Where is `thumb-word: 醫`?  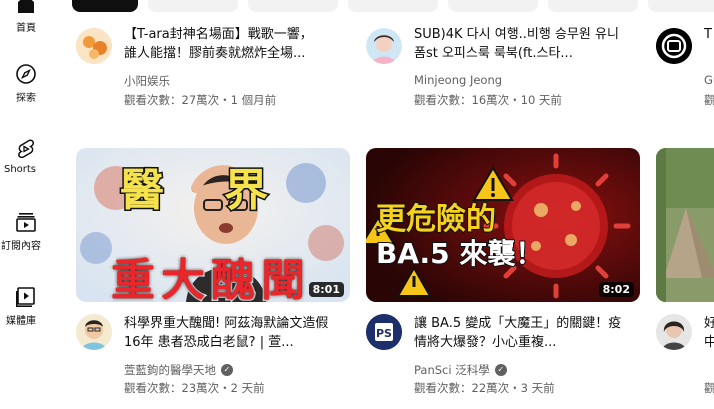 thumb-word: 醫 is located at coordinates (142, 191).